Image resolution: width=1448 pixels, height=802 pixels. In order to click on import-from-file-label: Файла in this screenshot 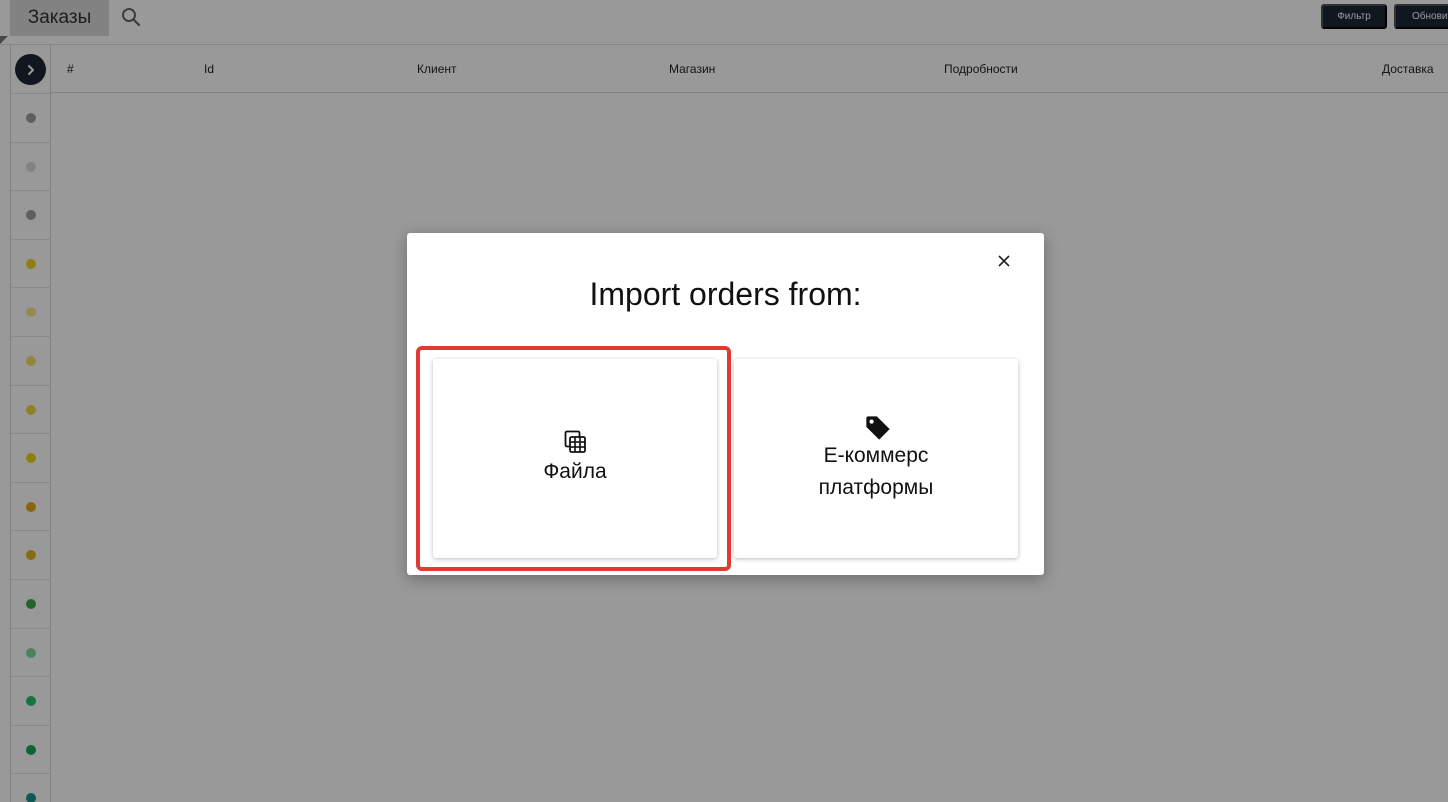, I will do `click(575, 471)`.